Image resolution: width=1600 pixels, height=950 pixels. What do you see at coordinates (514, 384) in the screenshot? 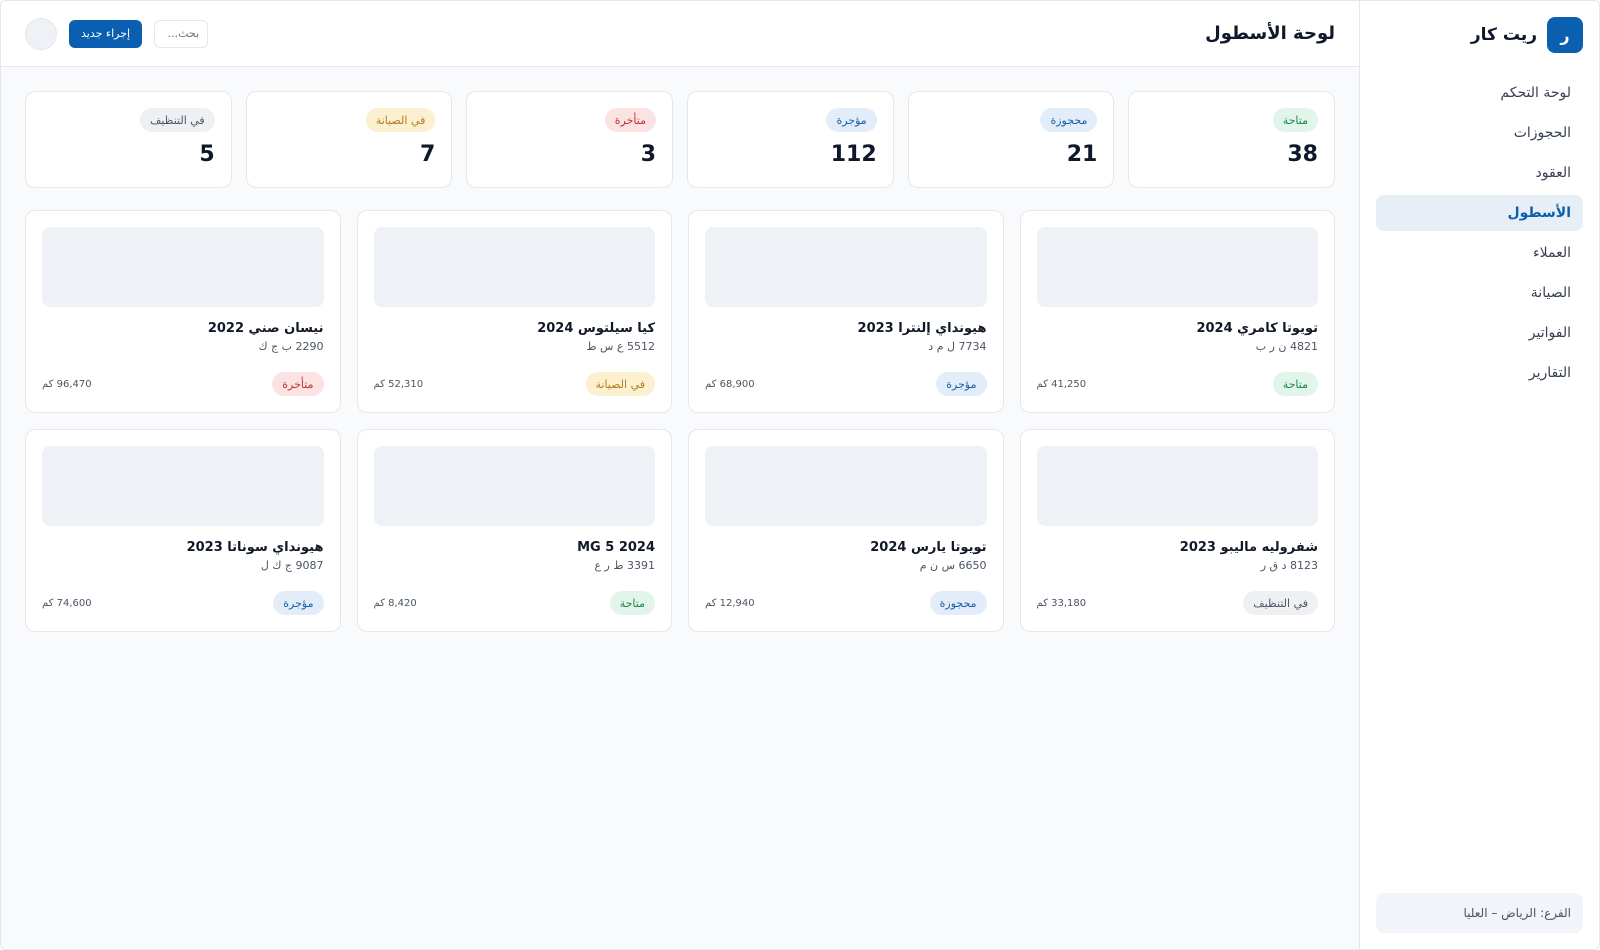
I see `vehicle-footer: في الصيانة 52,310 كم` at bounding box center [514, 384].